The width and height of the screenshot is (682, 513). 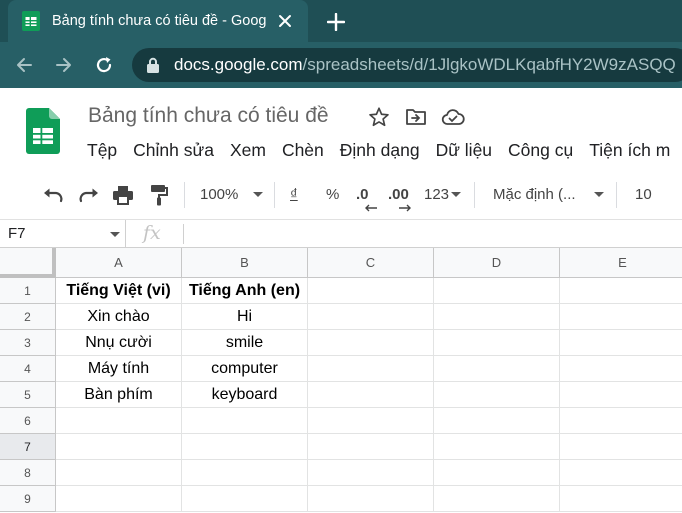 What do you see at coordinates (371, 395) in the screenshot?
I see `cell-c5` at bounding box center [371, 395].